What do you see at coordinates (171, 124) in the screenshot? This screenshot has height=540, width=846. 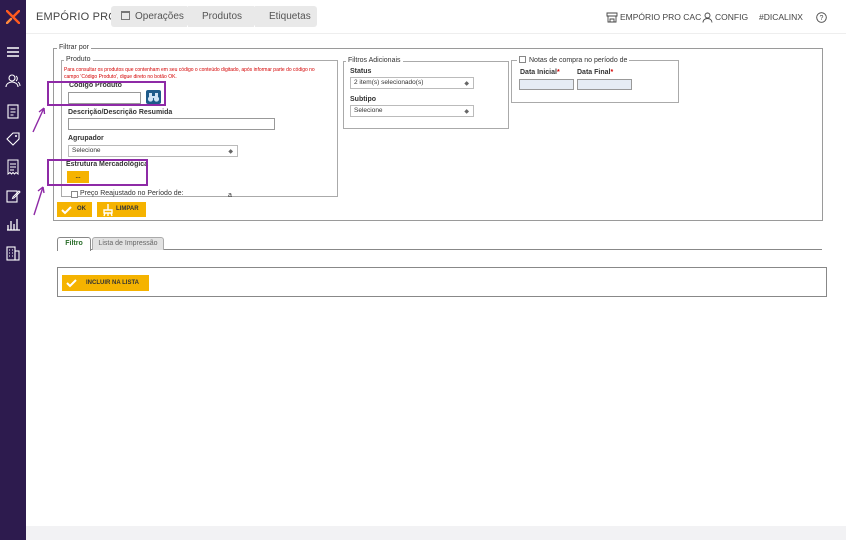 I see `descricao-input` at bounding box center [171, 124].